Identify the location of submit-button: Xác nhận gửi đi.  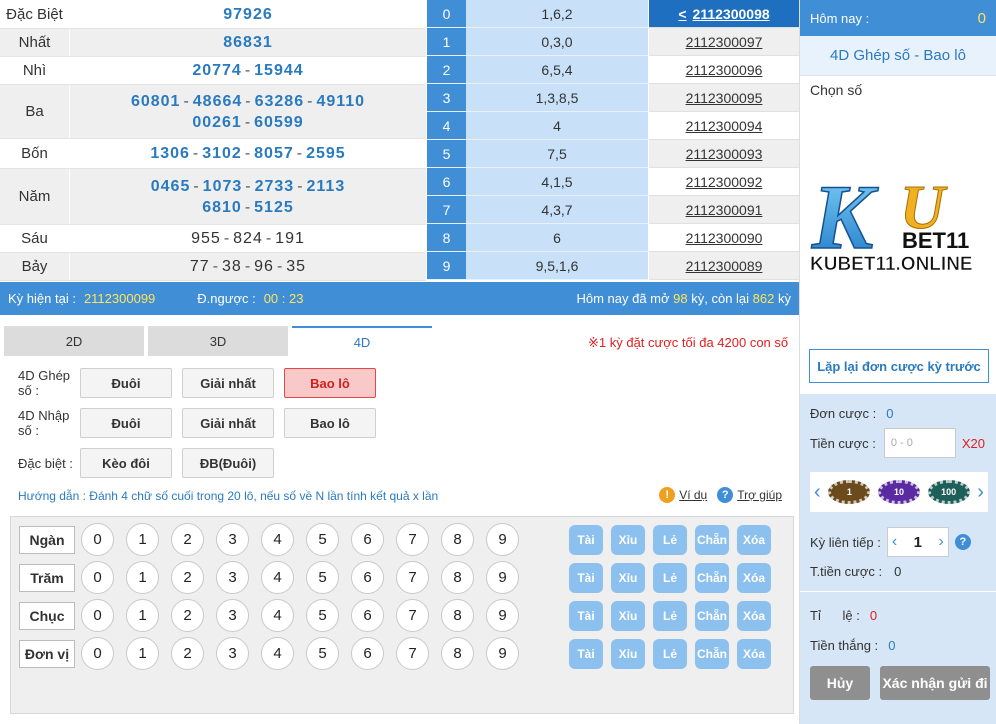
(935, 683).